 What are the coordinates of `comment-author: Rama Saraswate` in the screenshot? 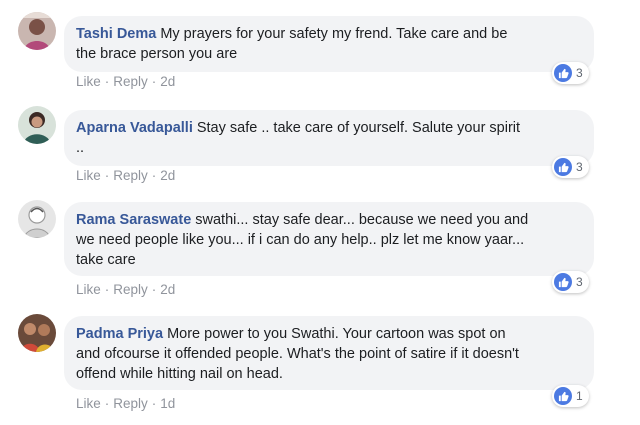 It's located at (133, 220).